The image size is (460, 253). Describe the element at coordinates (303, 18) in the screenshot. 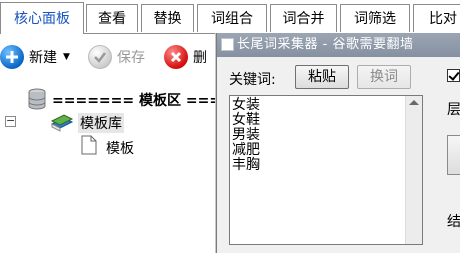

I see `tab-word-merge: 词合并` at that location.